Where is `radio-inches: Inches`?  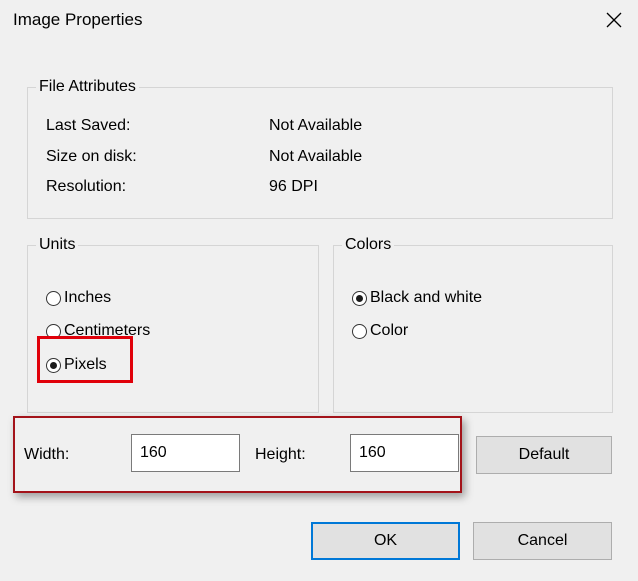
radio-inches: Inches is located at coordinates (78, 298).